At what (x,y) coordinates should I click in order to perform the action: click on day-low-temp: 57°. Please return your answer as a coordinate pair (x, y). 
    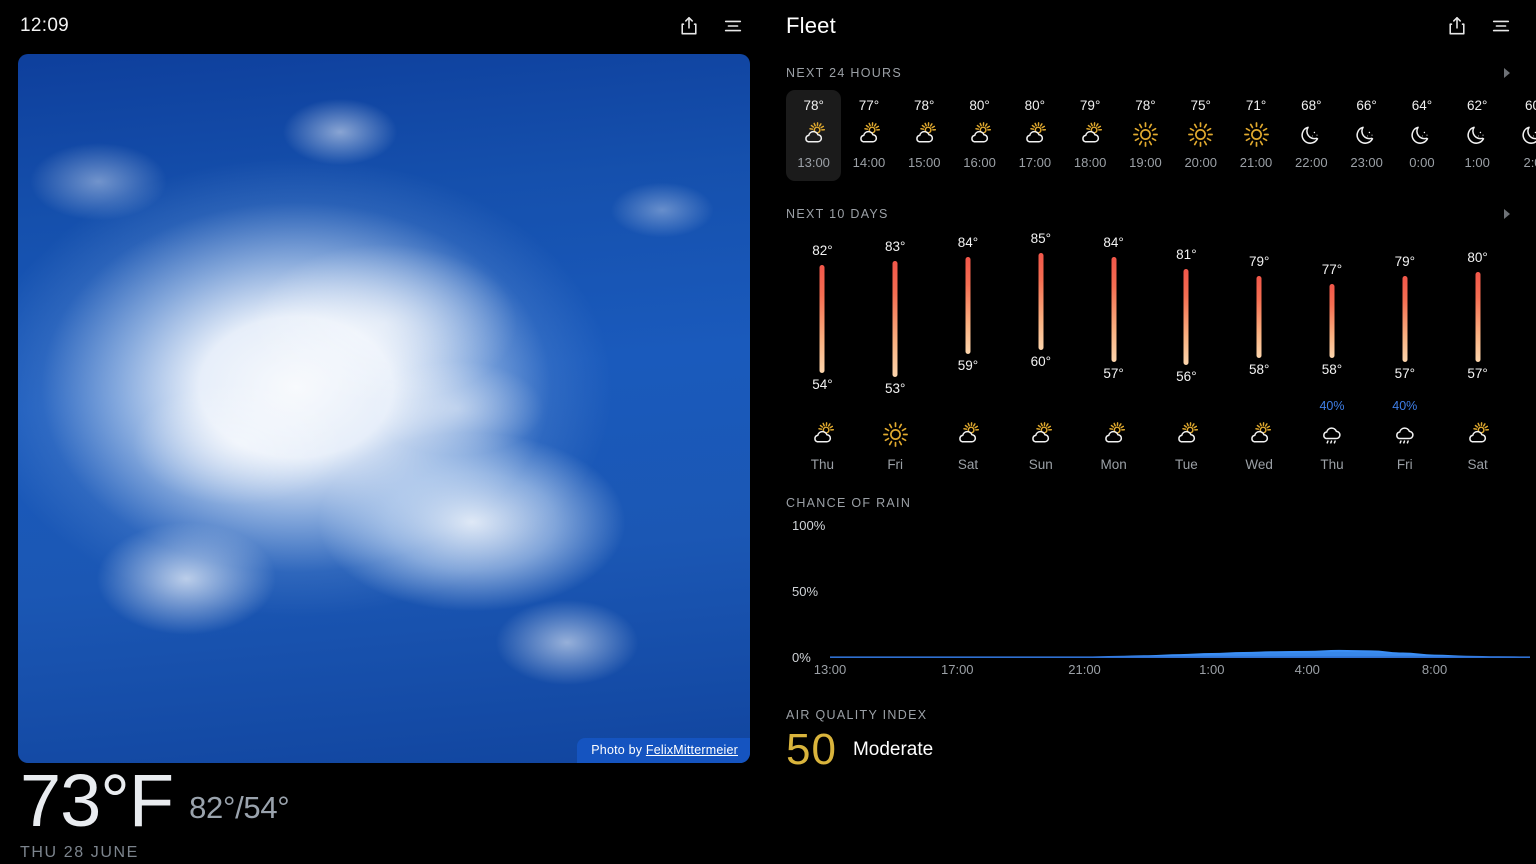
    Looking at the image, I should click on (1477, 373).